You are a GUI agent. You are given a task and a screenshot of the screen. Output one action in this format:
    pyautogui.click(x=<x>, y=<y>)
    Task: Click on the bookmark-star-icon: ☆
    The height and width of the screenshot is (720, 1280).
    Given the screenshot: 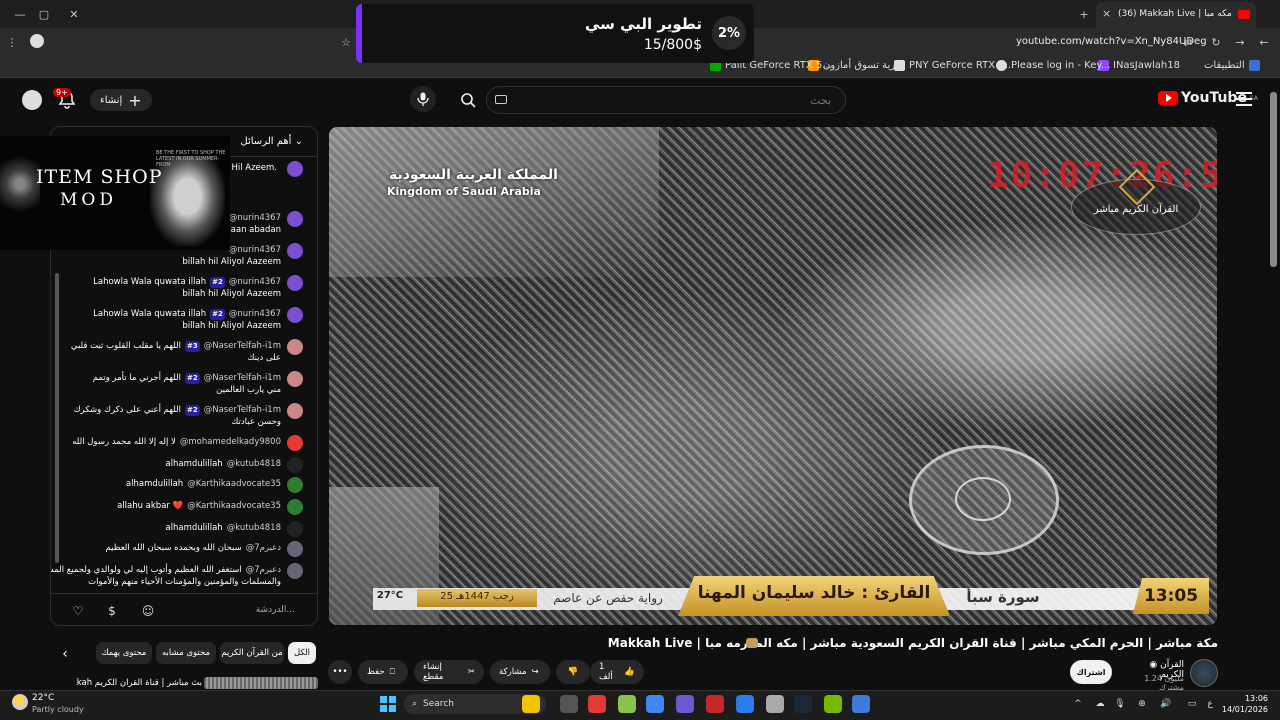 What is the action you would take?
    pyautogui.click(x=346, y=42)
    